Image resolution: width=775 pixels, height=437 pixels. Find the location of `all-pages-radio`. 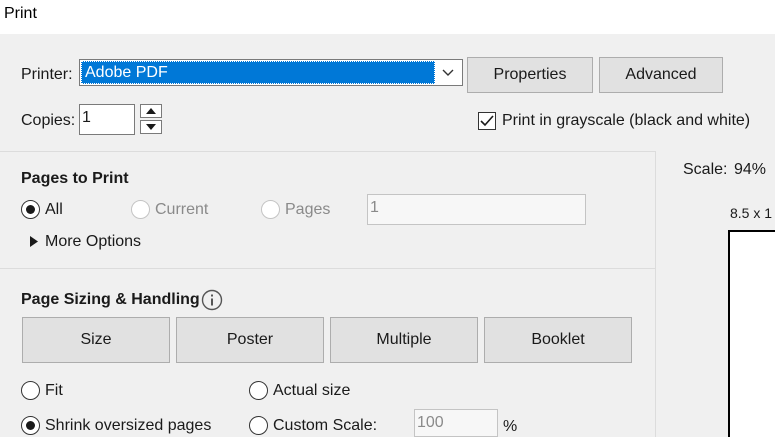

all-pages-radio is located at coordinates (30, 209).